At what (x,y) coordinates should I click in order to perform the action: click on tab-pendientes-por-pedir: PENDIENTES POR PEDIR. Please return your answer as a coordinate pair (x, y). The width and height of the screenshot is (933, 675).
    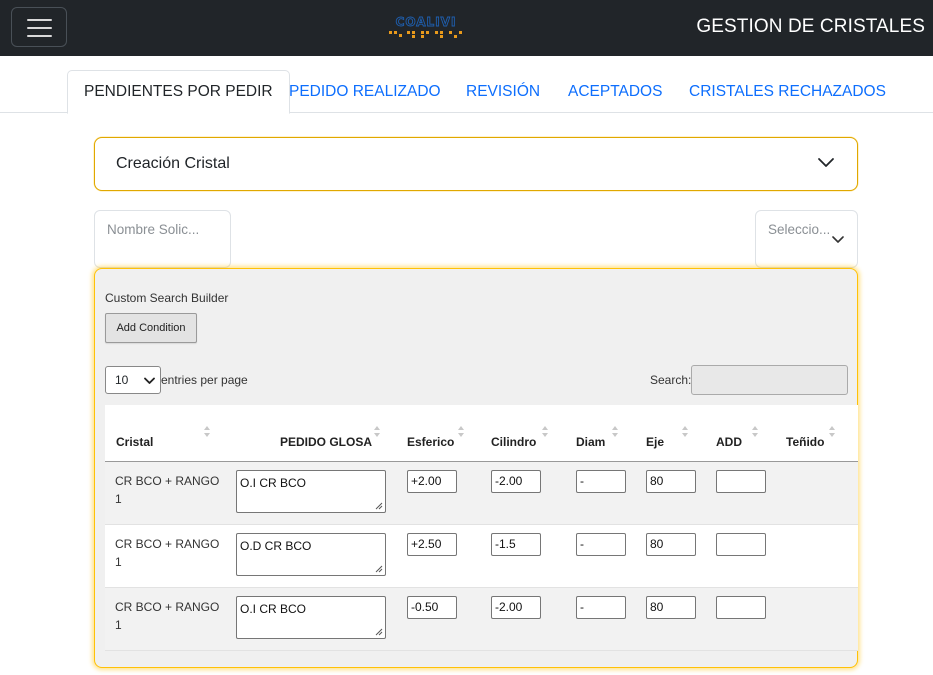
    Looking at the image, I should click on (178, 92).